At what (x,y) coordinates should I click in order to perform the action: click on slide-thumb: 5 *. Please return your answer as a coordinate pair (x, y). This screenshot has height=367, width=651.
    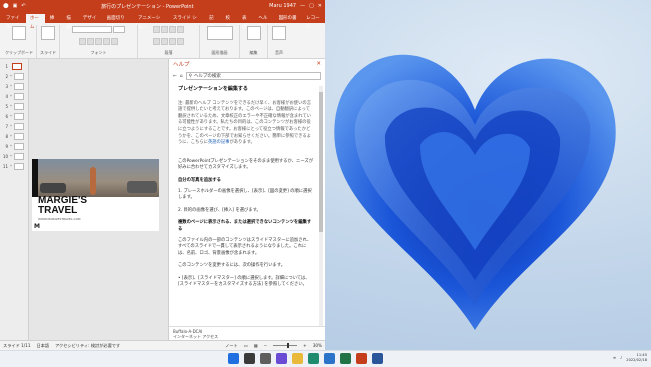
    Looking at the image, I should click on (14, 106).